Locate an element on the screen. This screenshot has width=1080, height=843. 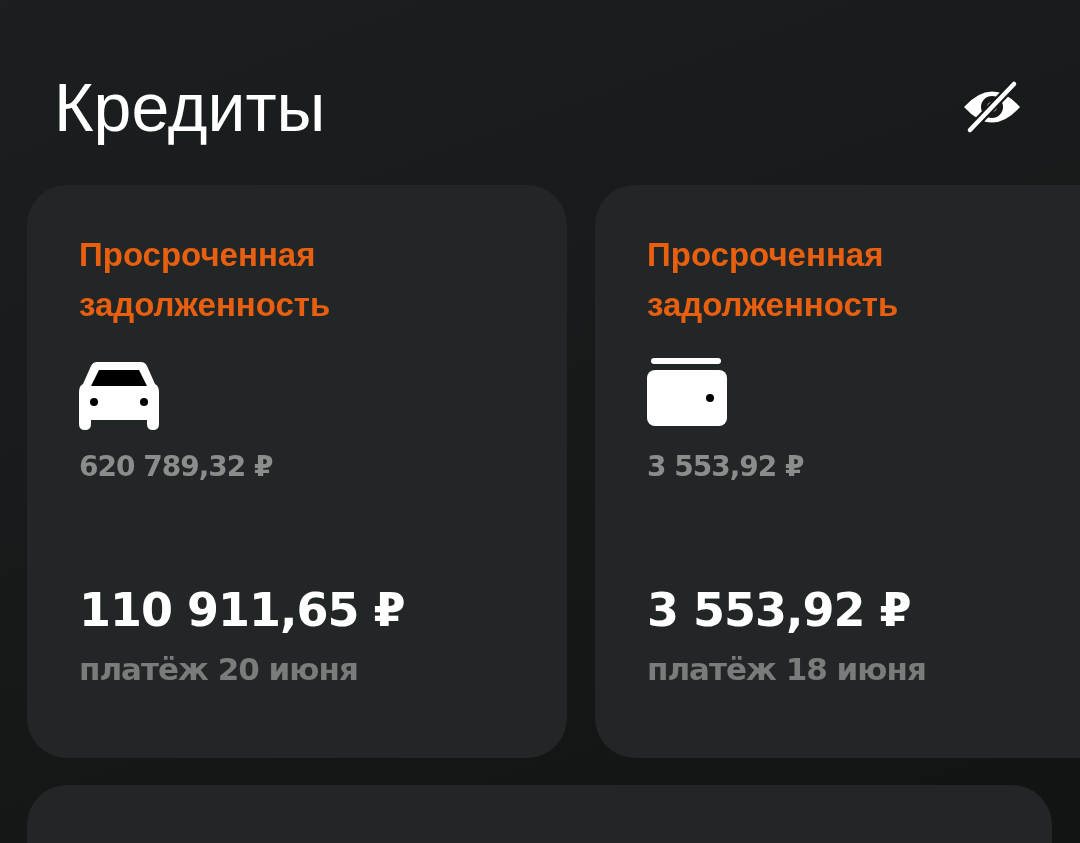
hide-eye-icon is located at coordinates (992, 107).